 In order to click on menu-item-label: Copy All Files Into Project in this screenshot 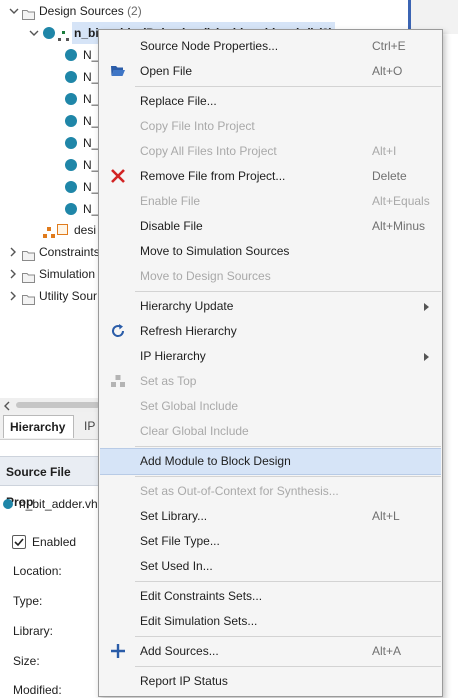, I will do `click(208, 151)`.